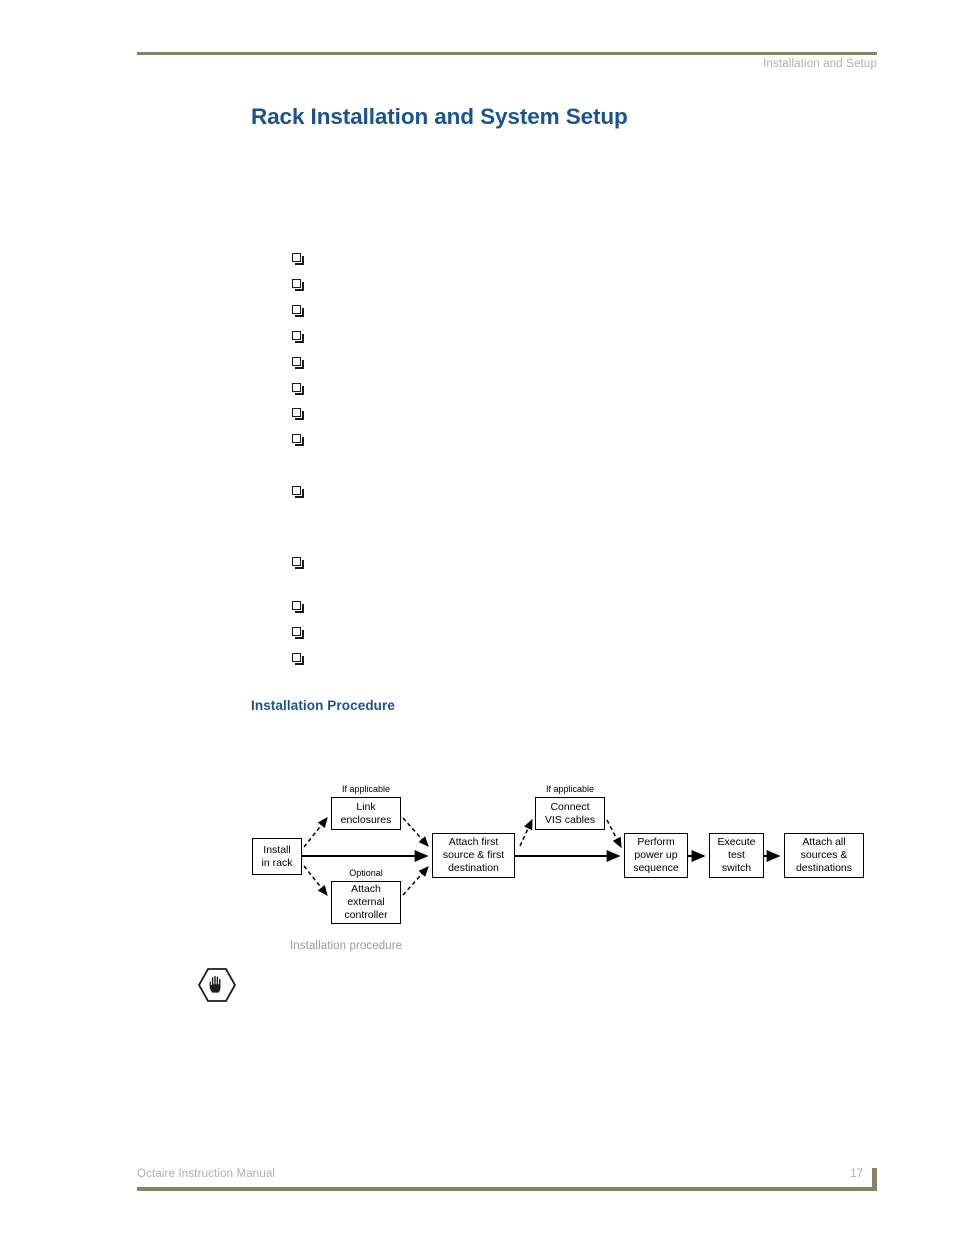 This screenshot has width=954, height=1235. I want to click on running-head: Installation and Setup, so click(820, 64).